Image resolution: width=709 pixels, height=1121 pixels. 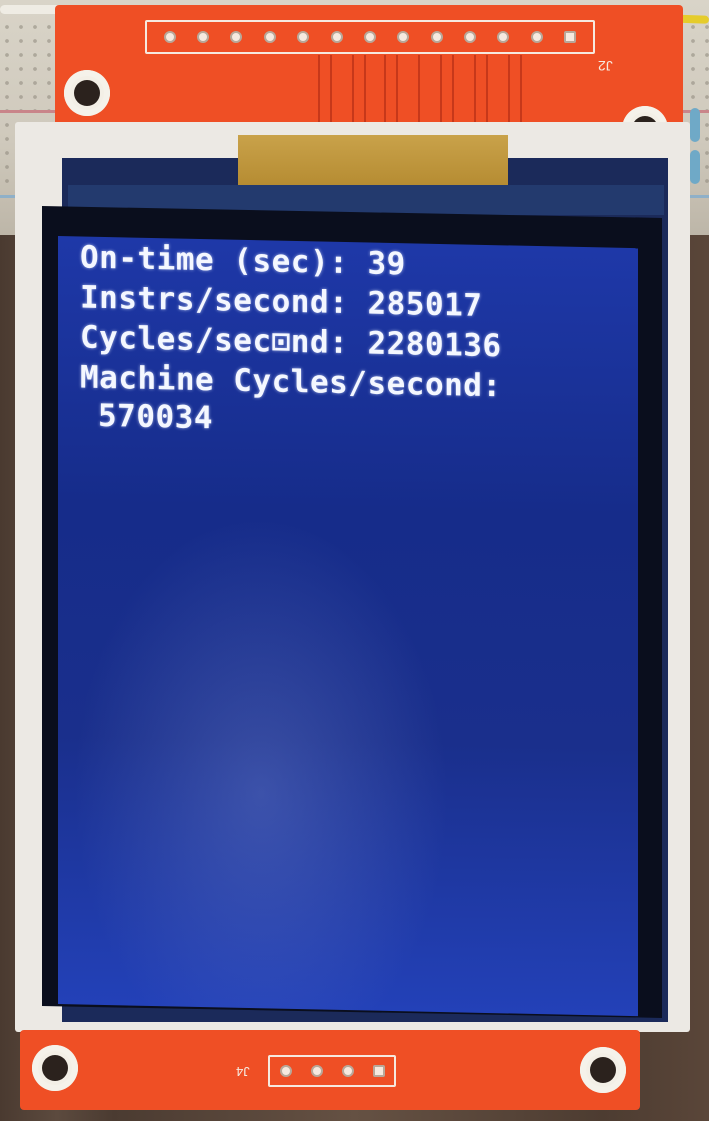 I want to click on silkscreen-label-j2: J2, so click(x=605, y=66).